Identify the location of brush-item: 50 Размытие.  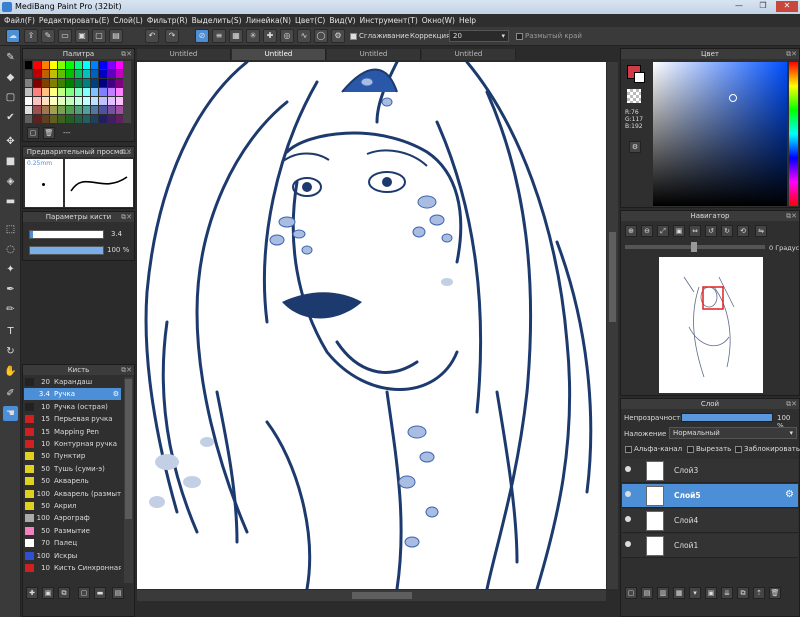
(72, 531).